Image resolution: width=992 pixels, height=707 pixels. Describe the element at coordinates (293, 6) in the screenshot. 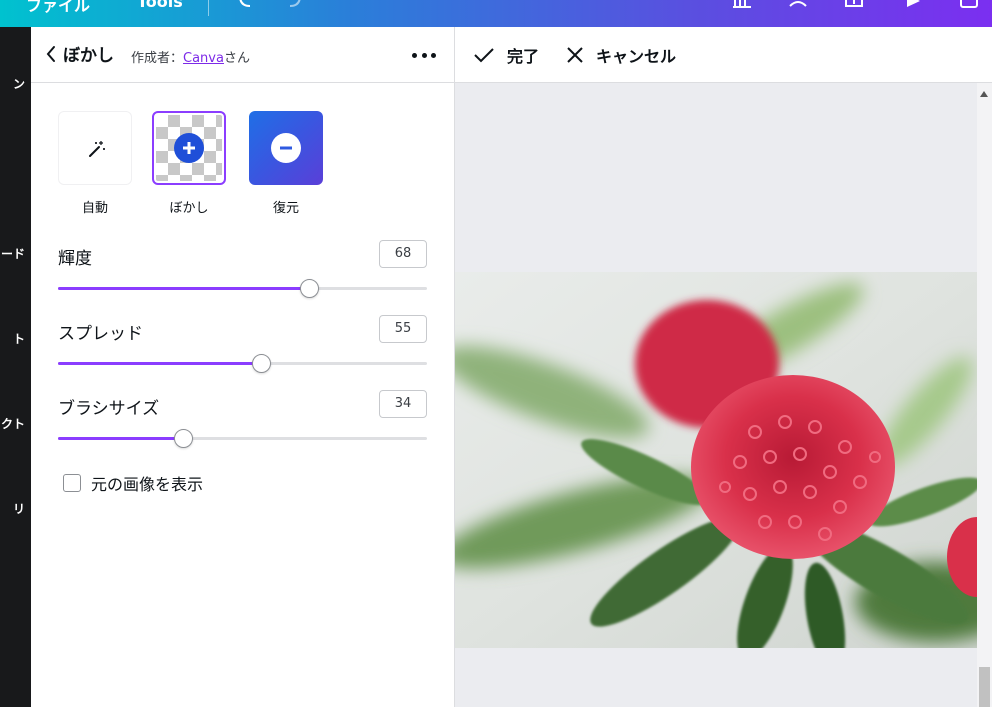

I see `redo-icon` at that location.